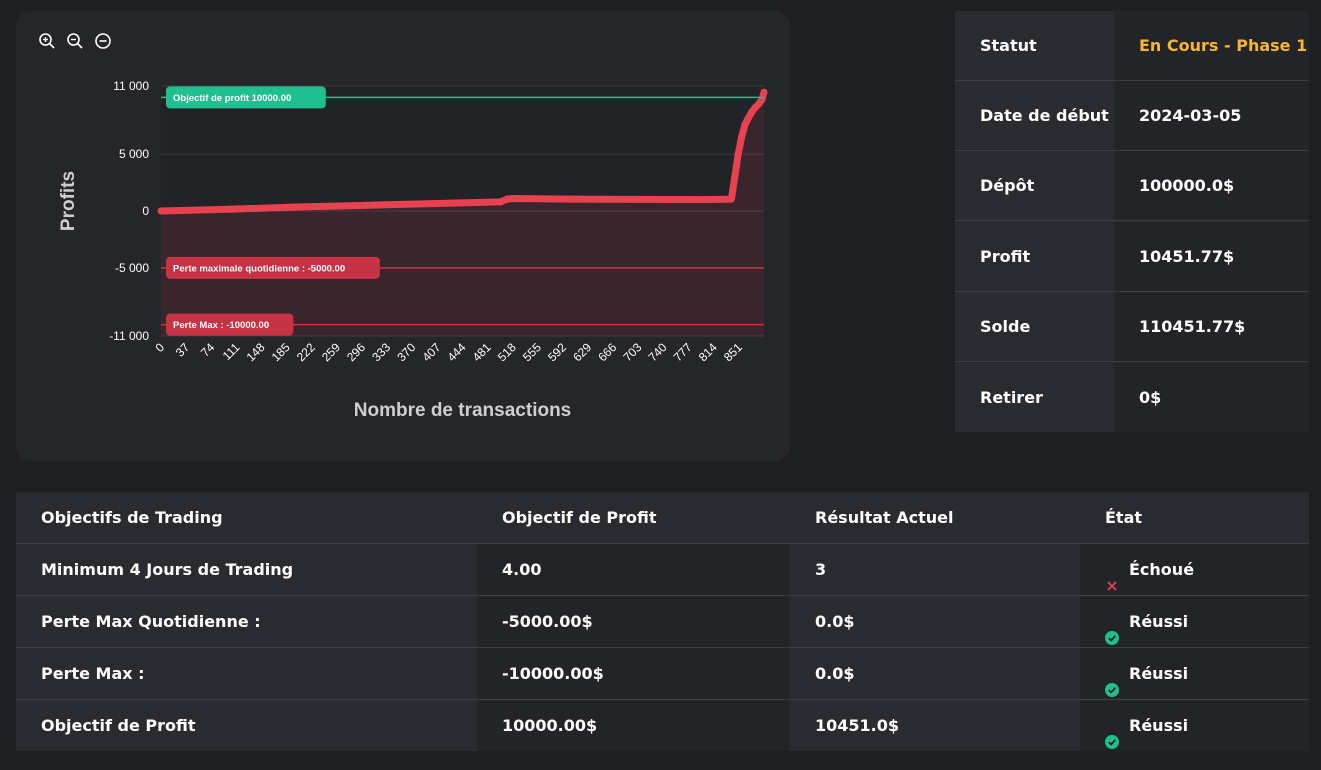 The width and height of the screenshot is (1321, 770). What do you see at coordinates (1112, 569) in the screenshot?
I see `x-icon` at bounding box center [1112, 569].